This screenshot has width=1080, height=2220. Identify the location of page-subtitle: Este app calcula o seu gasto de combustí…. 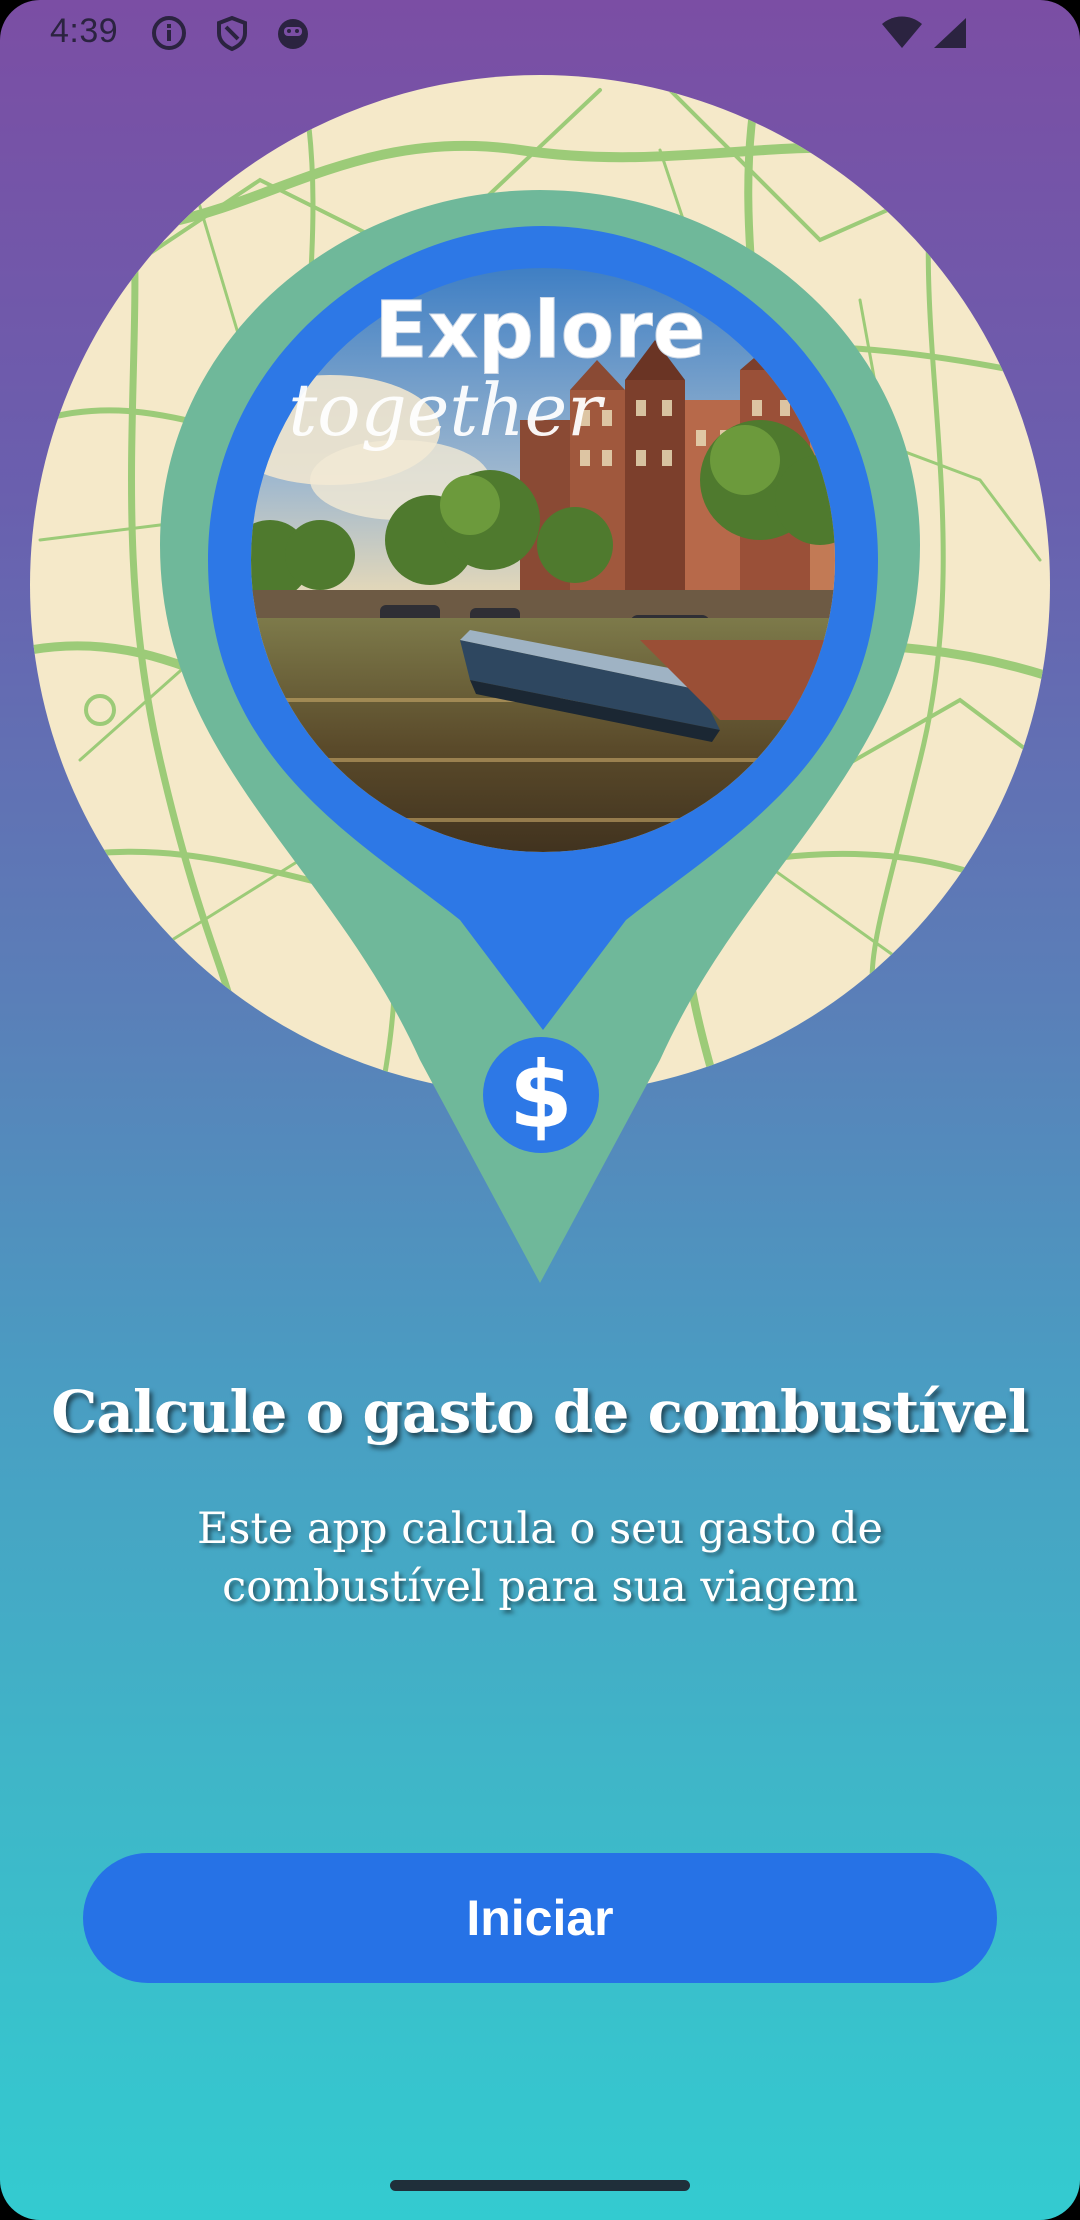
(540, 1558).